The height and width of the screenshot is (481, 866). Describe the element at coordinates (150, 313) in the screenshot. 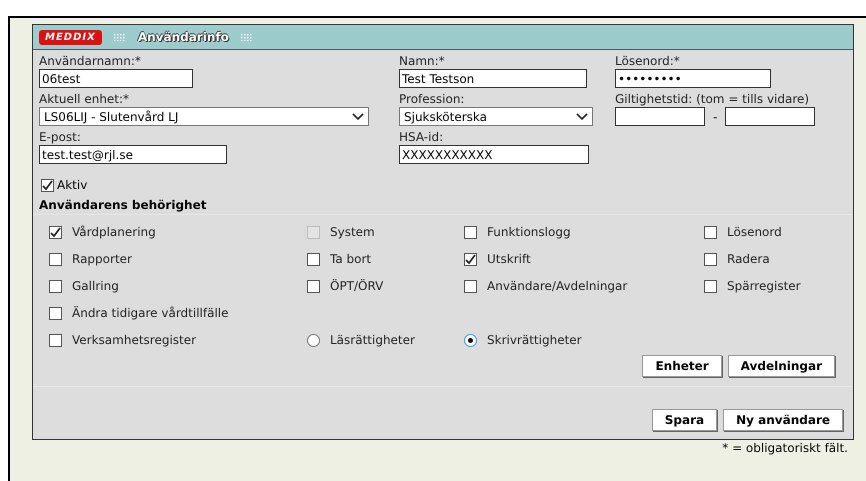

I see `option-label: Ändra tidigare vårdtillfälle` at that location.